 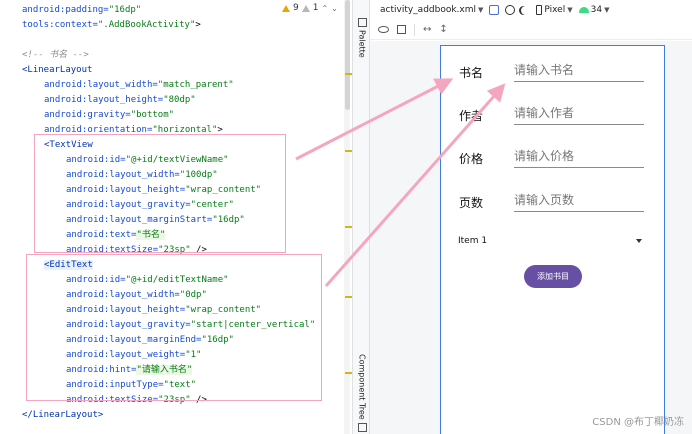 What do you see at coordinates (179, 100) in the screenshot?
I see `code-token: "80dp"` at bounding box center [179, 100].